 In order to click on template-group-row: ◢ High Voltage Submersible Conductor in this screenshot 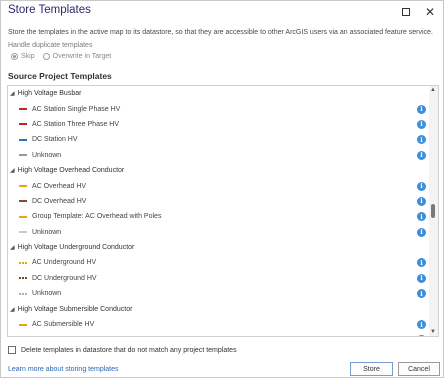, I will do `click(219, 308)`.